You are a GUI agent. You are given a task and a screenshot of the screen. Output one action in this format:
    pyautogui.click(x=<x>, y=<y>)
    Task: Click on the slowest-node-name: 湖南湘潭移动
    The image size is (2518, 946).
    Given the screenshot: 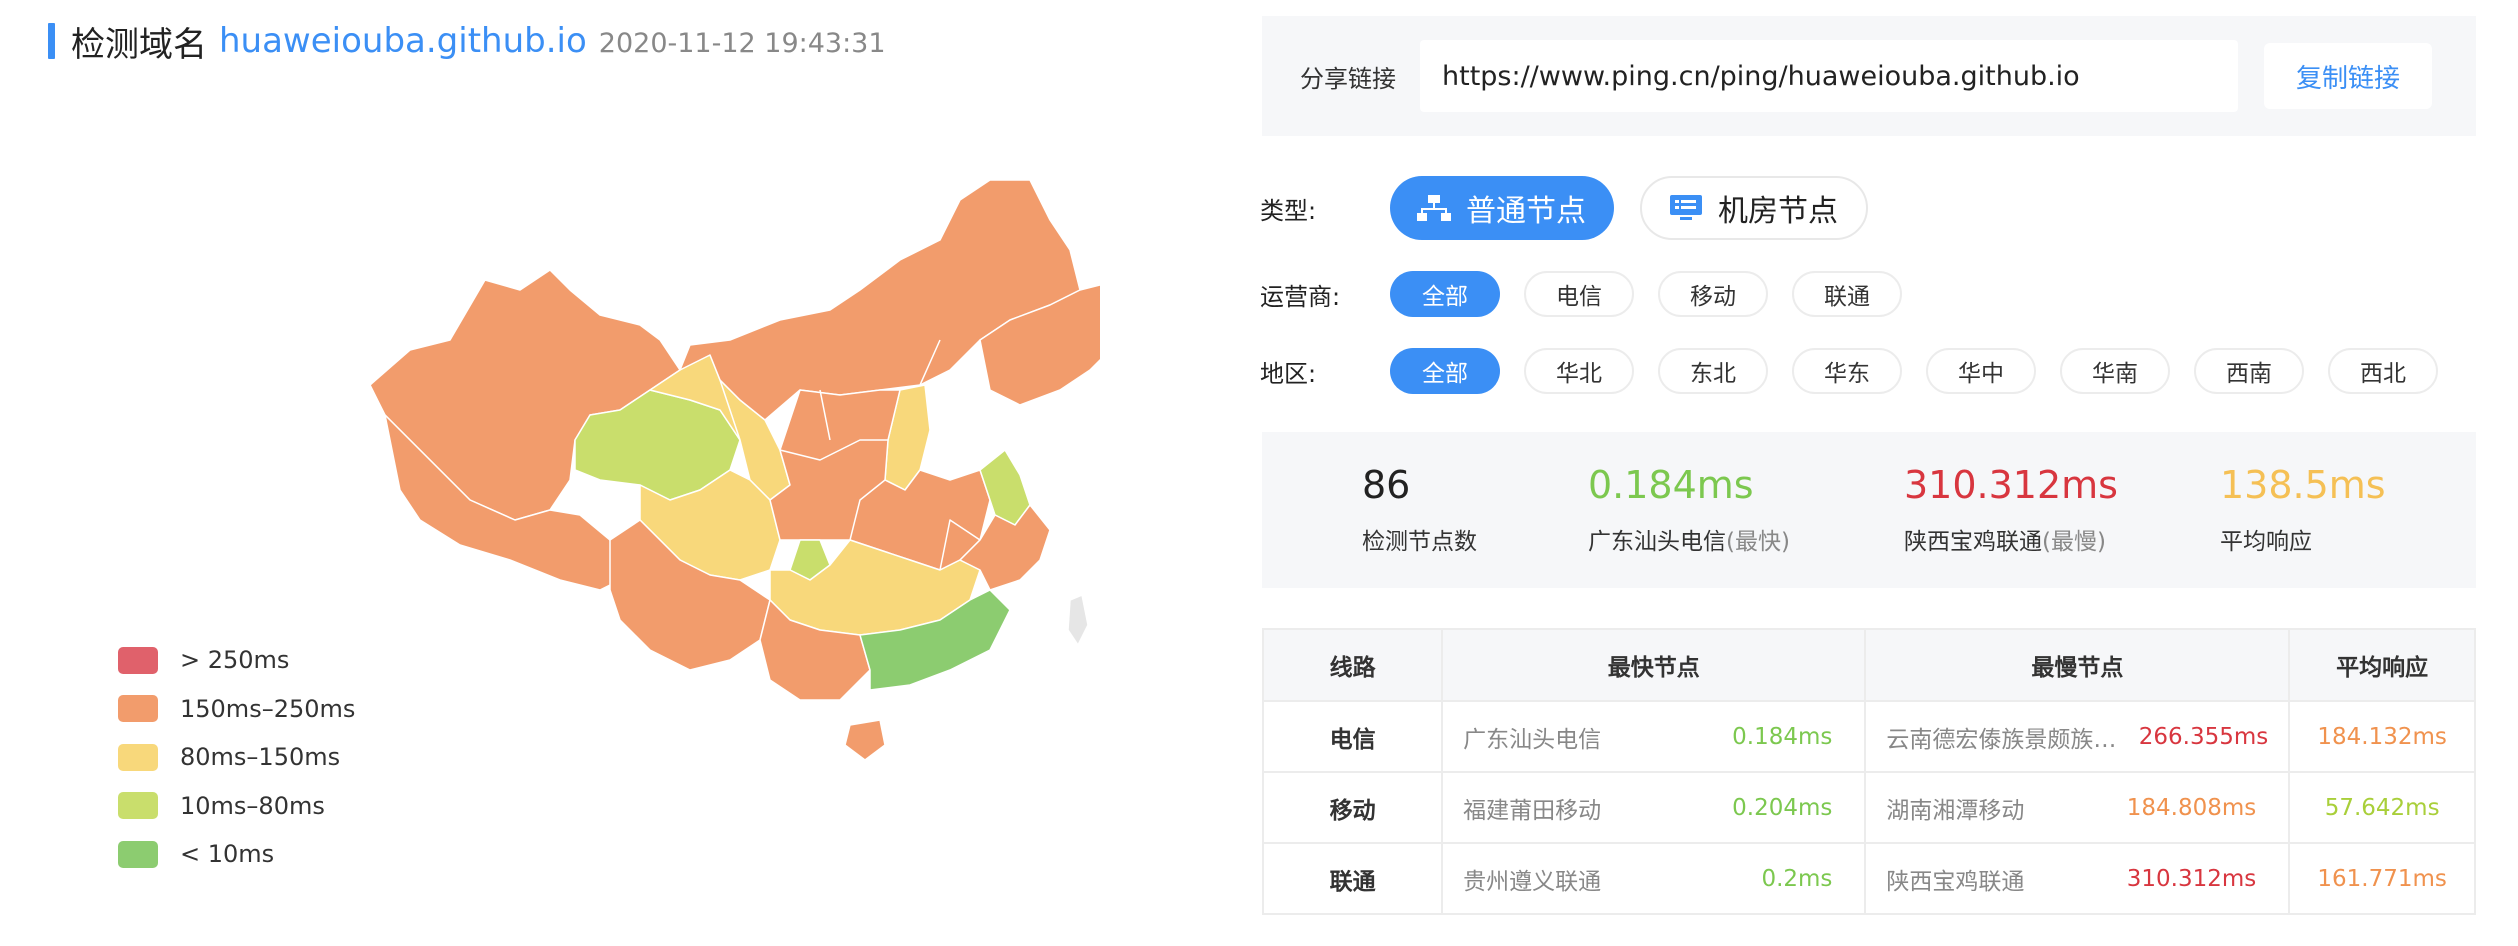 What is the action you would take?
    pyautogui.click(x=1955, y=810)
    